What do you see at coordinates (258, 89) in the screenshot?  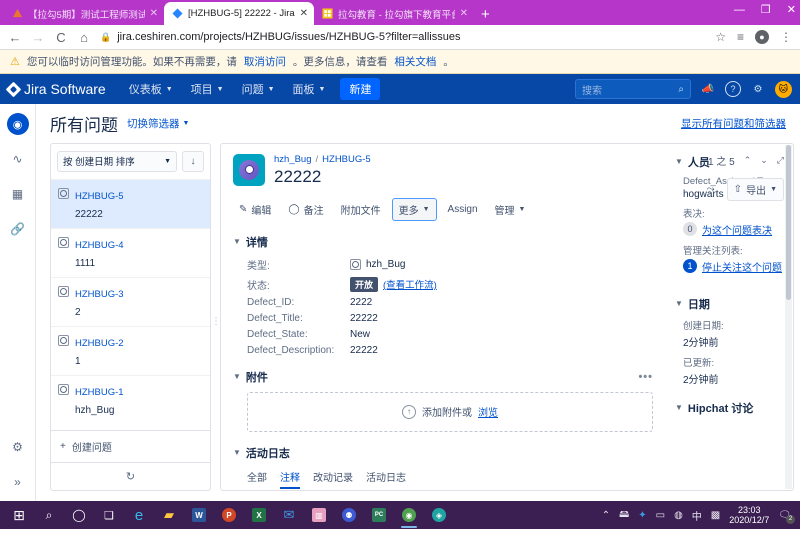 I see `nav-item-issues: 问题 ▼` at bounding box center [258, 89].